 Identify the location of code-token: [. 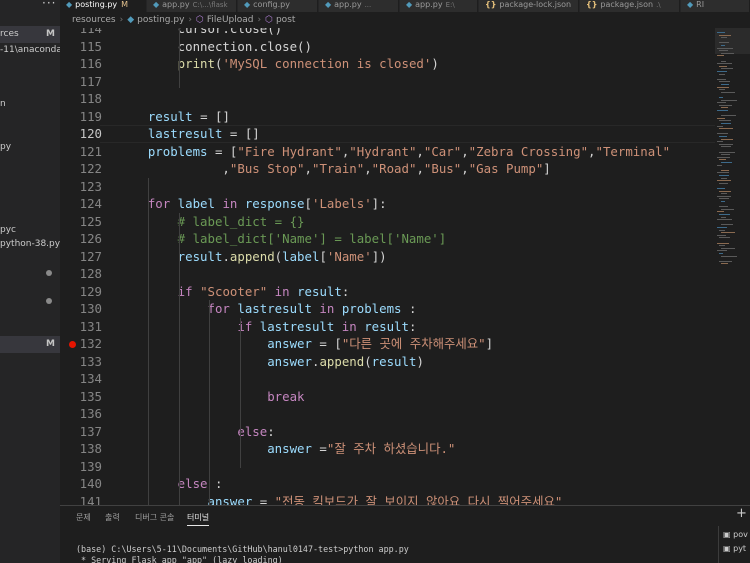
(323, 256).